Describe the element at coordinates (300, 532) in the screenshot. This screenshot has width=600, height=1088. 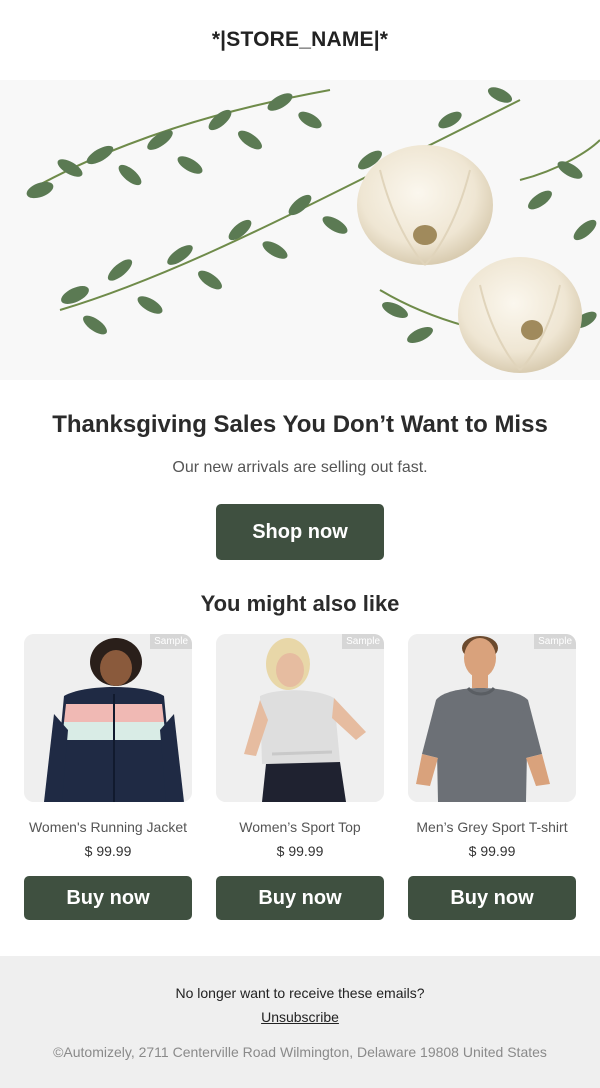
I see `shop-now-button: Shop now` at that location.